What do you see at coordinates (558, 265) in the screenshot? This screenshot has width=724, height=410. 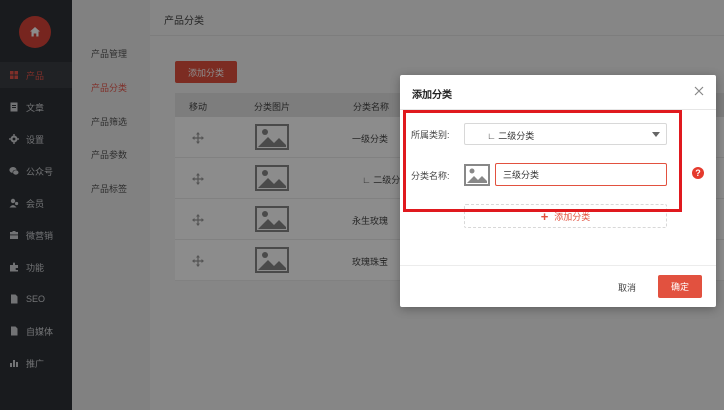 I see `dialog-footer-divider` at bounding box center [558, 265].